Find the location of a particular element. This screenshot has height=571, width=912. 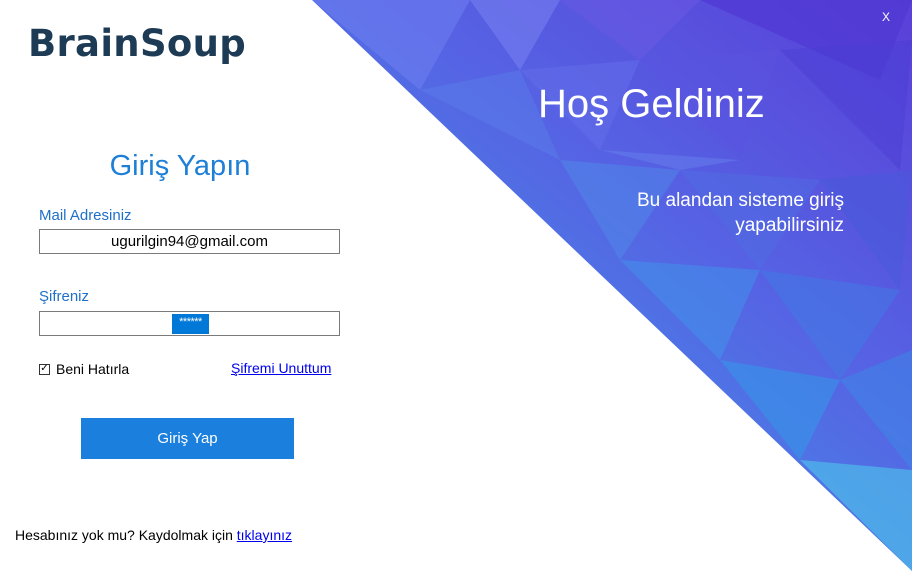

signup-prompt-text: Hesabınız yok mu? Kaydolmak için is located at coordinates (126, 535).